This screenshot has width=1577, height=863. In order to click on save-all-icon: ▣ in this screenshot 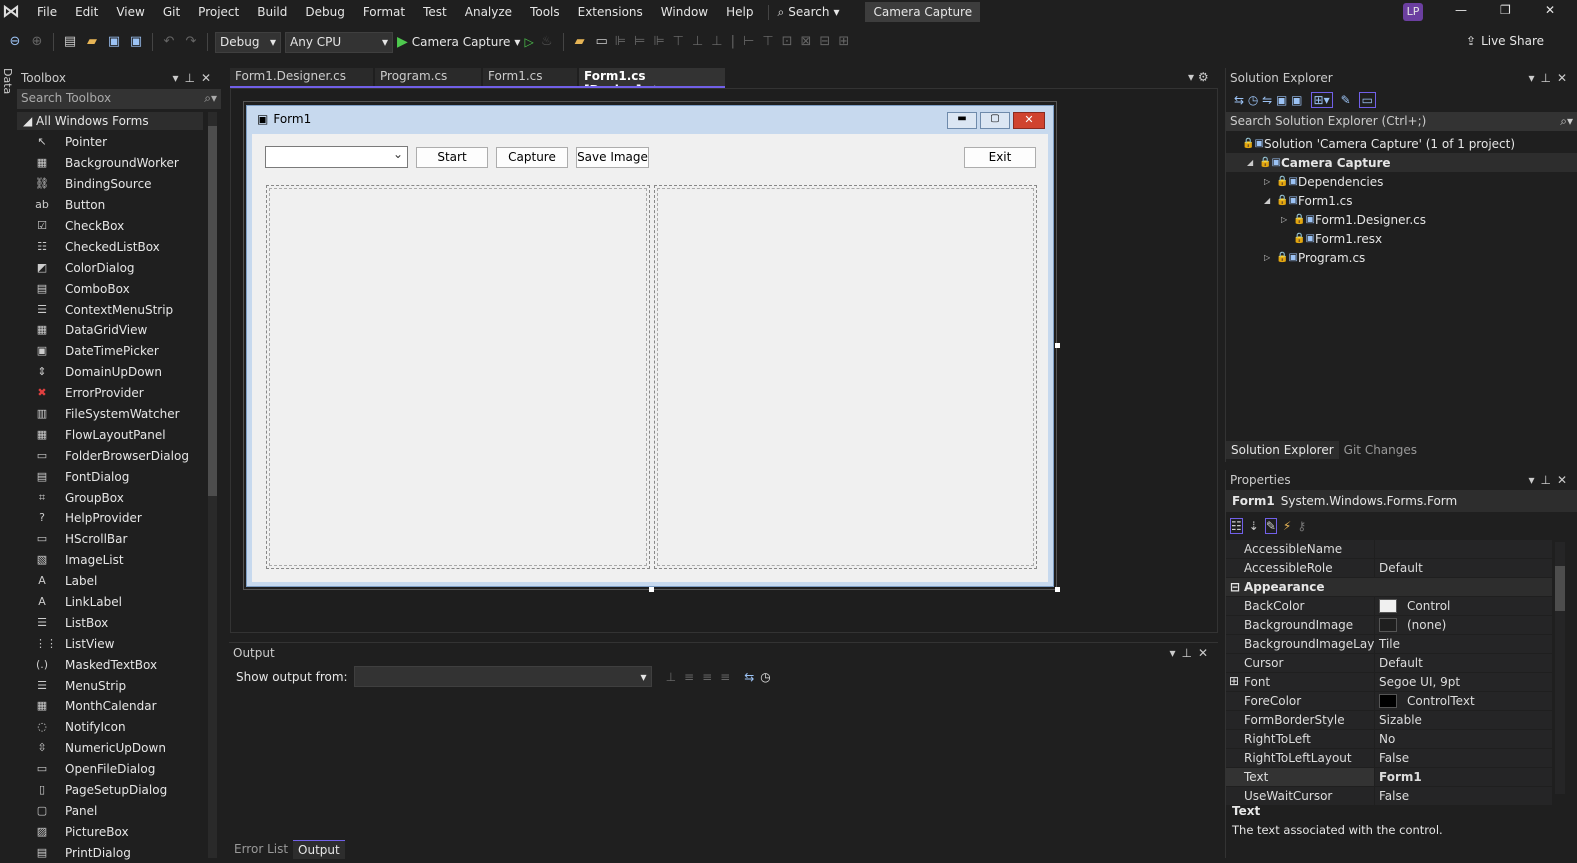, I will do `click(136, 42)`.